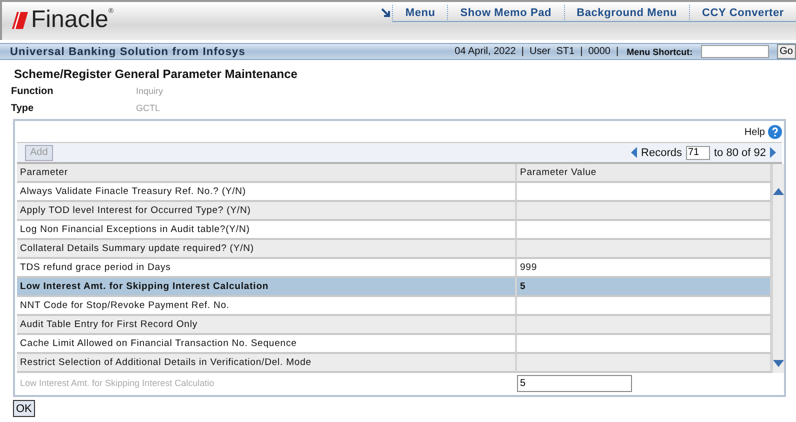 This screenshot has height=422, width=796. What do you see at coordinates (117, 383) in the screenshot?
I see `edit-label: Low Interest Amt. for Skipping Interest Calculatio` at bounding box center [117, 383].